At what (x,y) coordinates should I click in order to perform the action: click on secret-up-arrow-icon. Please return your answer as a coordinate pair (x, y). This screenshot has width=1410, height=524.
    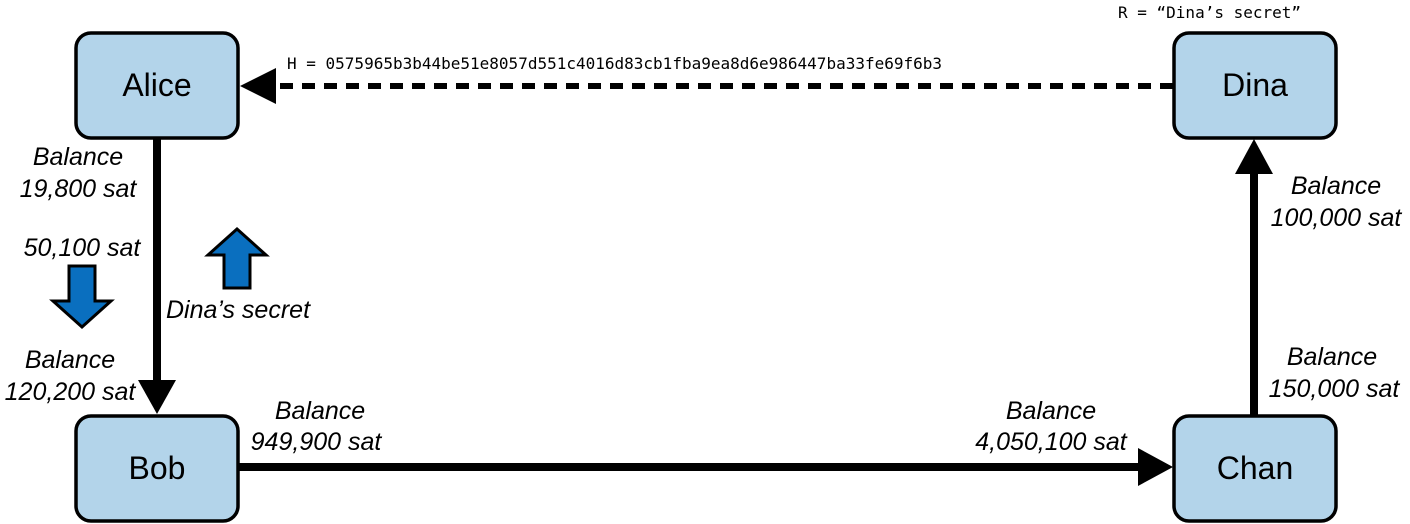
    Looking at the image, I should click on (237, 258).